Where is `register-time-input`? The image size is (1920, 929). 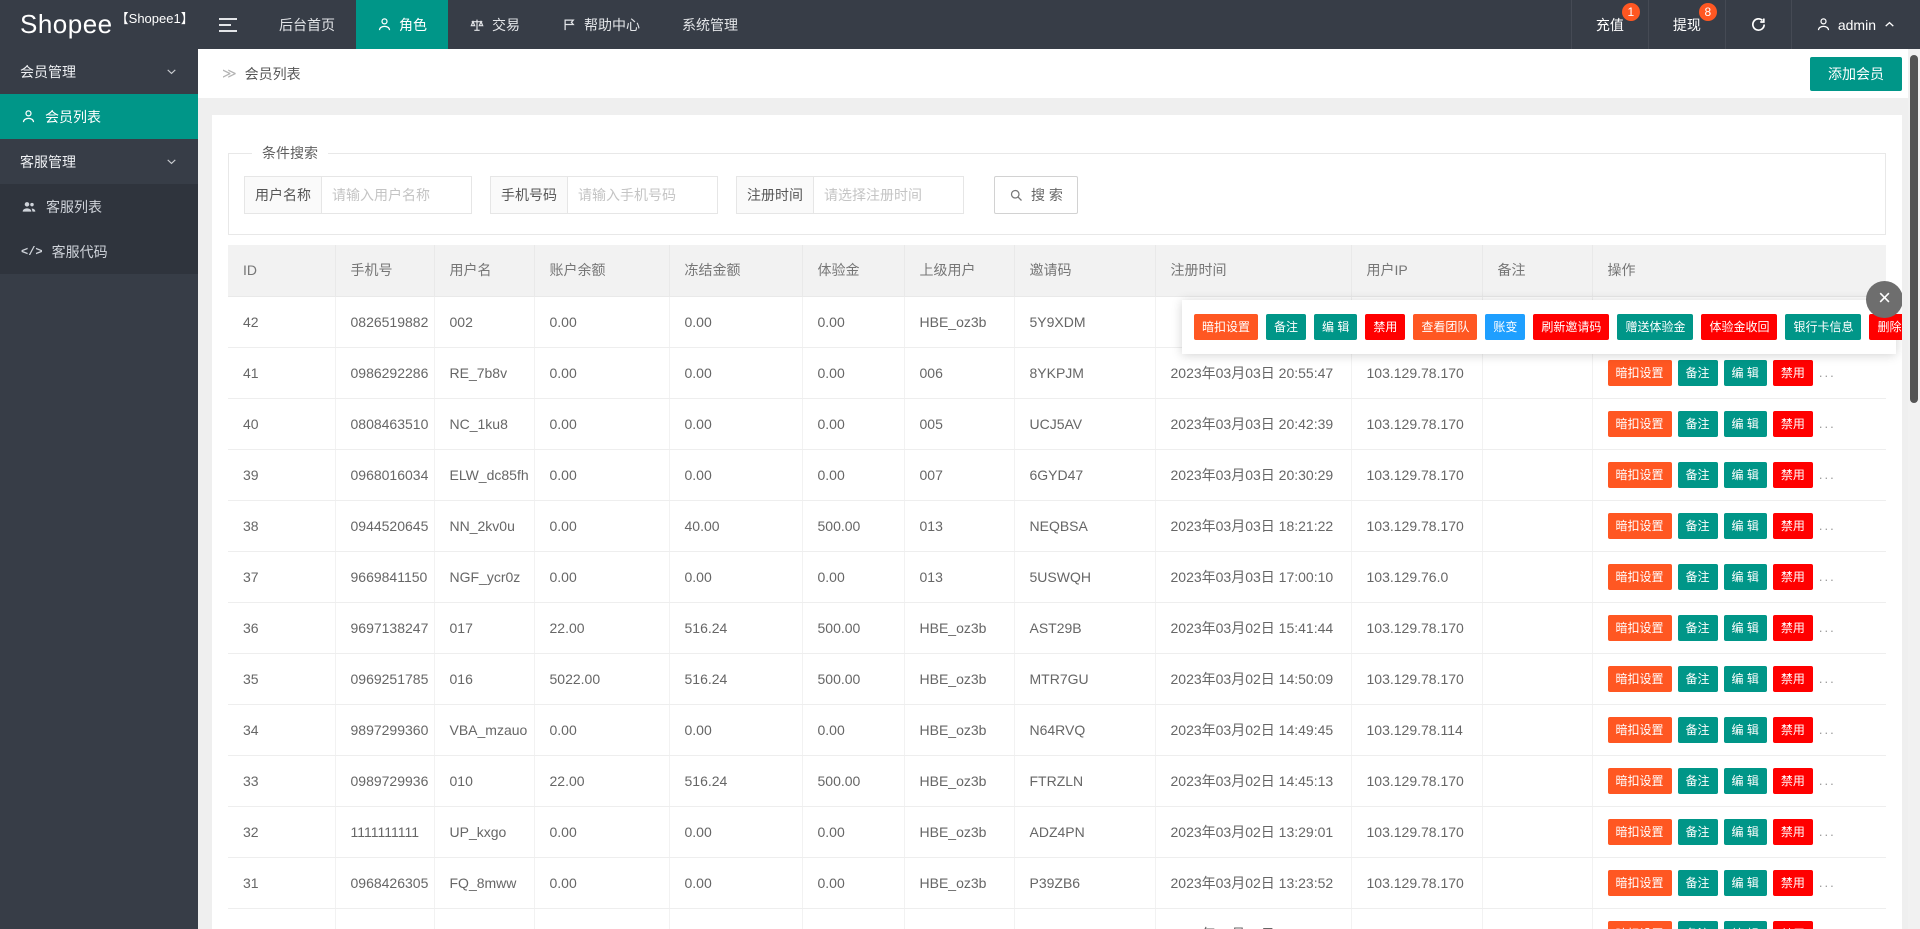 register-time-input is located at coordinates (889, 195).